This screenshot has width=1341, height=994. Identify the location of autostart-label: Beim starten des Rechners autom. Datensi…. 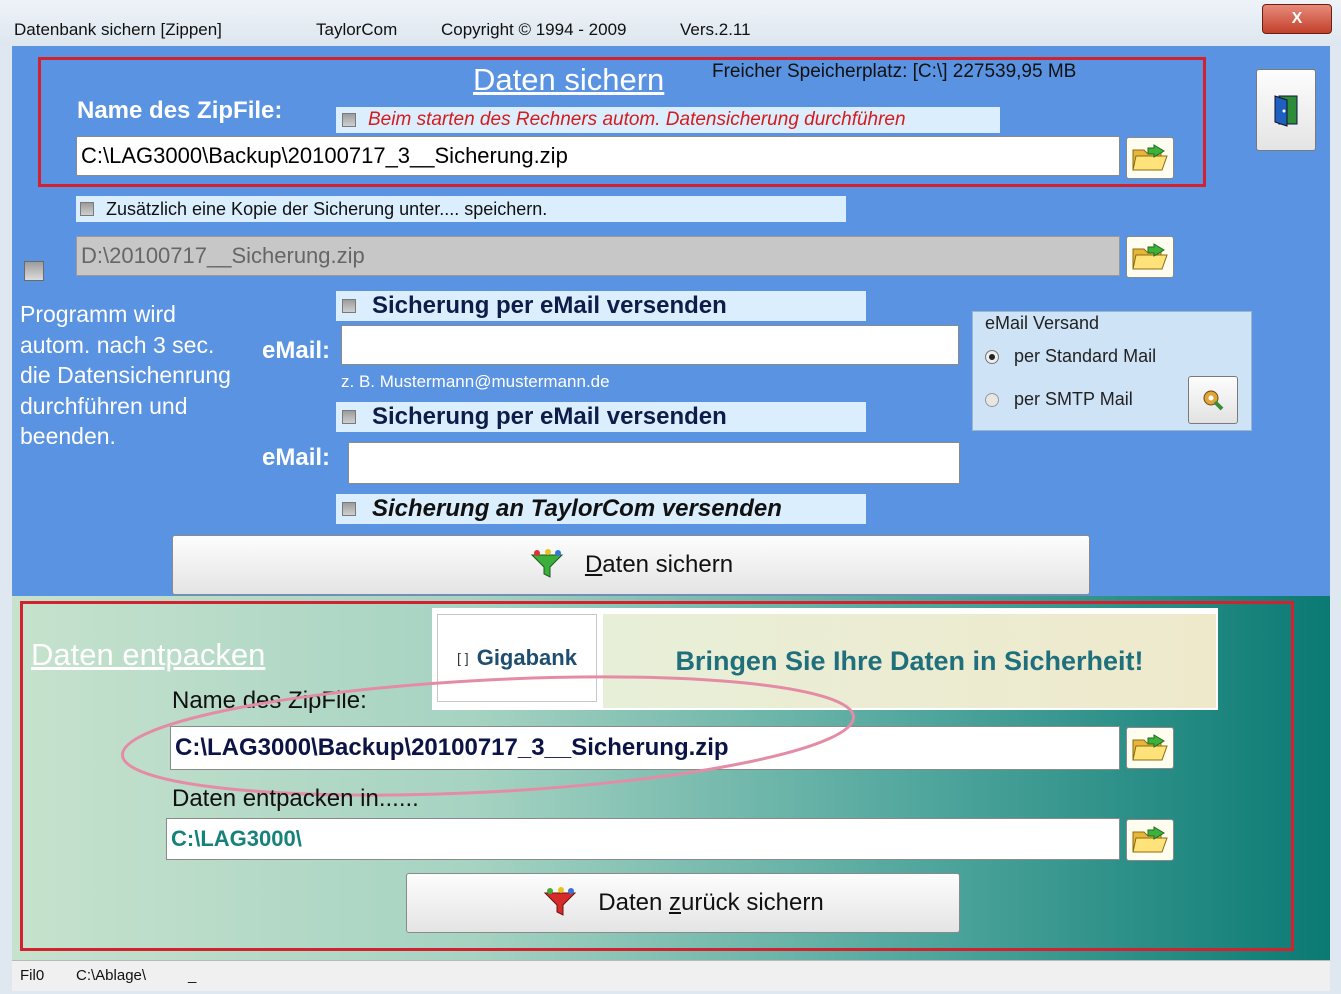
(637, 119).